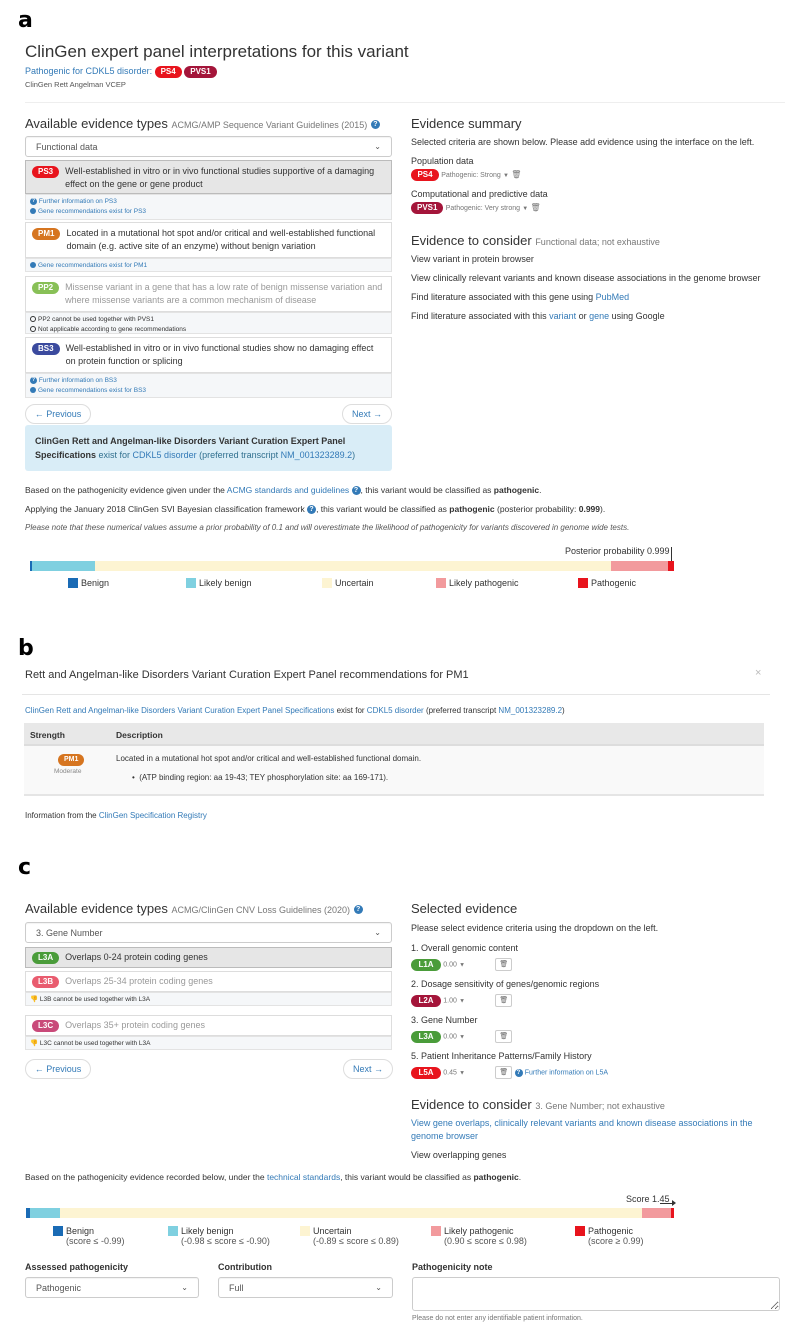 This screenshot has height=1344, width=800. What do you see at coordinates (441, 583) in the screenshot?
I see `swatch` at bounding box center [441, 583].